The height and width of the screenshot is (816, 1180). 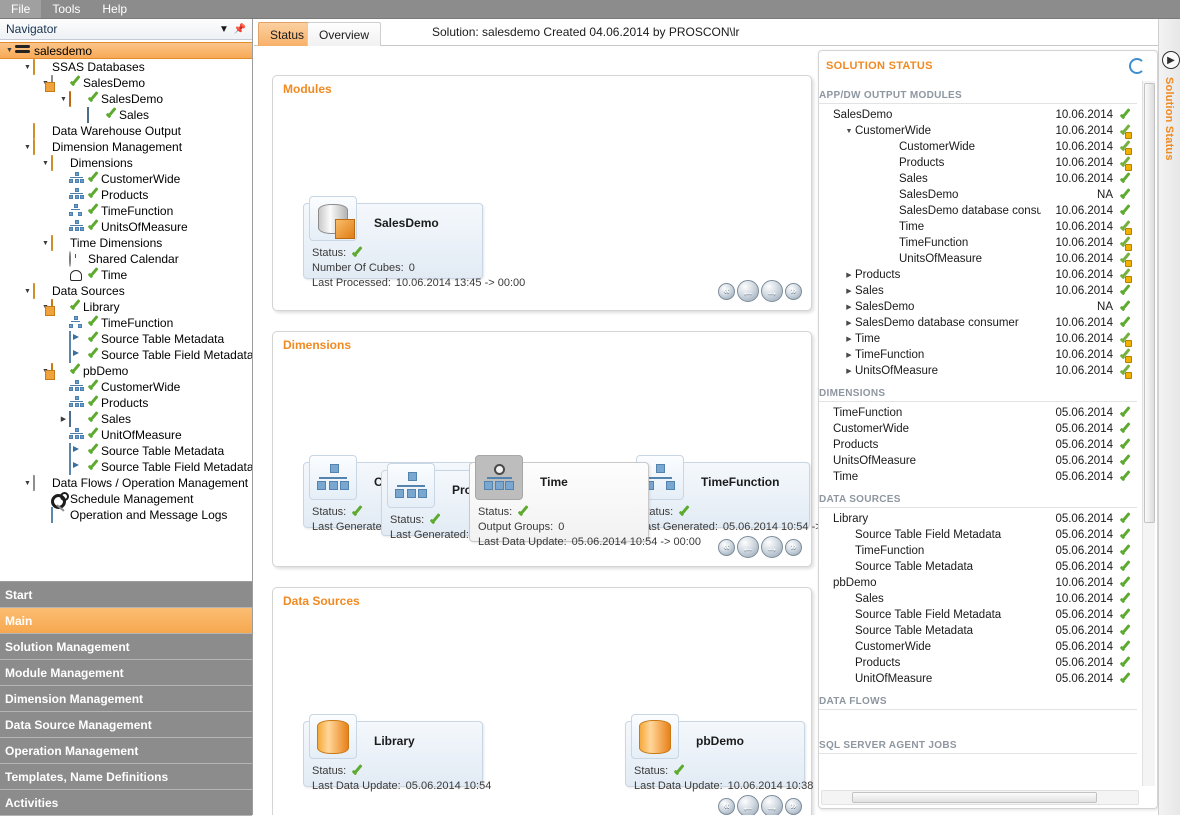 What do you see at coordinates (126, 290) in the screenshot?
I see `tree-node-data-sources: ▼ Data Sources` at bounding box center [126, 290].